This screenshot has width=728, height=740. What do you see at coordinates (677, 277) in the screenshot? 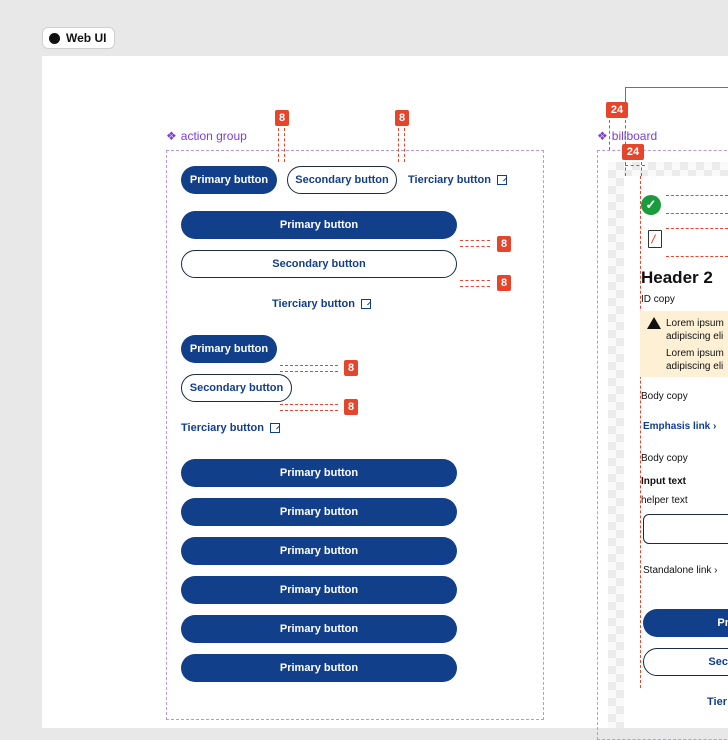
I see `header-2: Header 2` at bounding box center [677, 277].